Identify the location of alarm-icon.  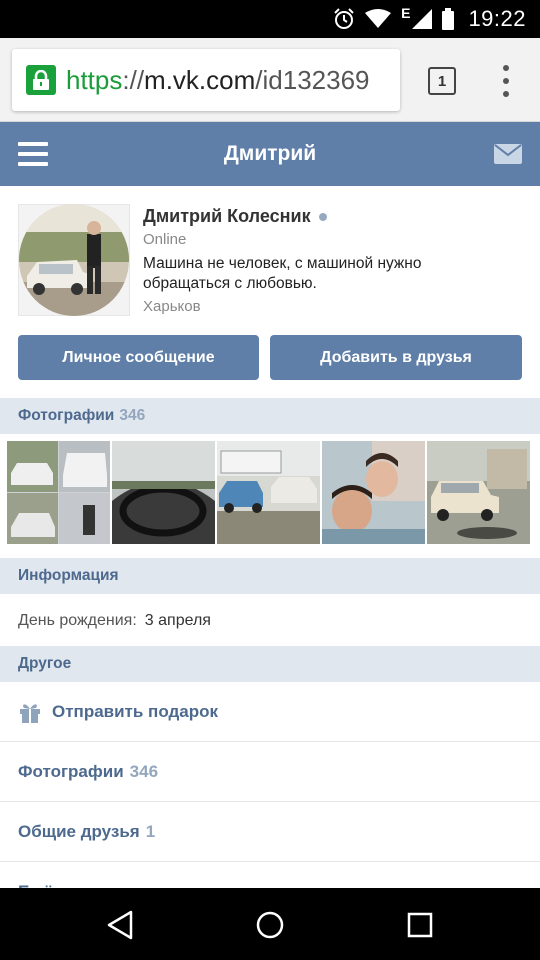
(344, 19).